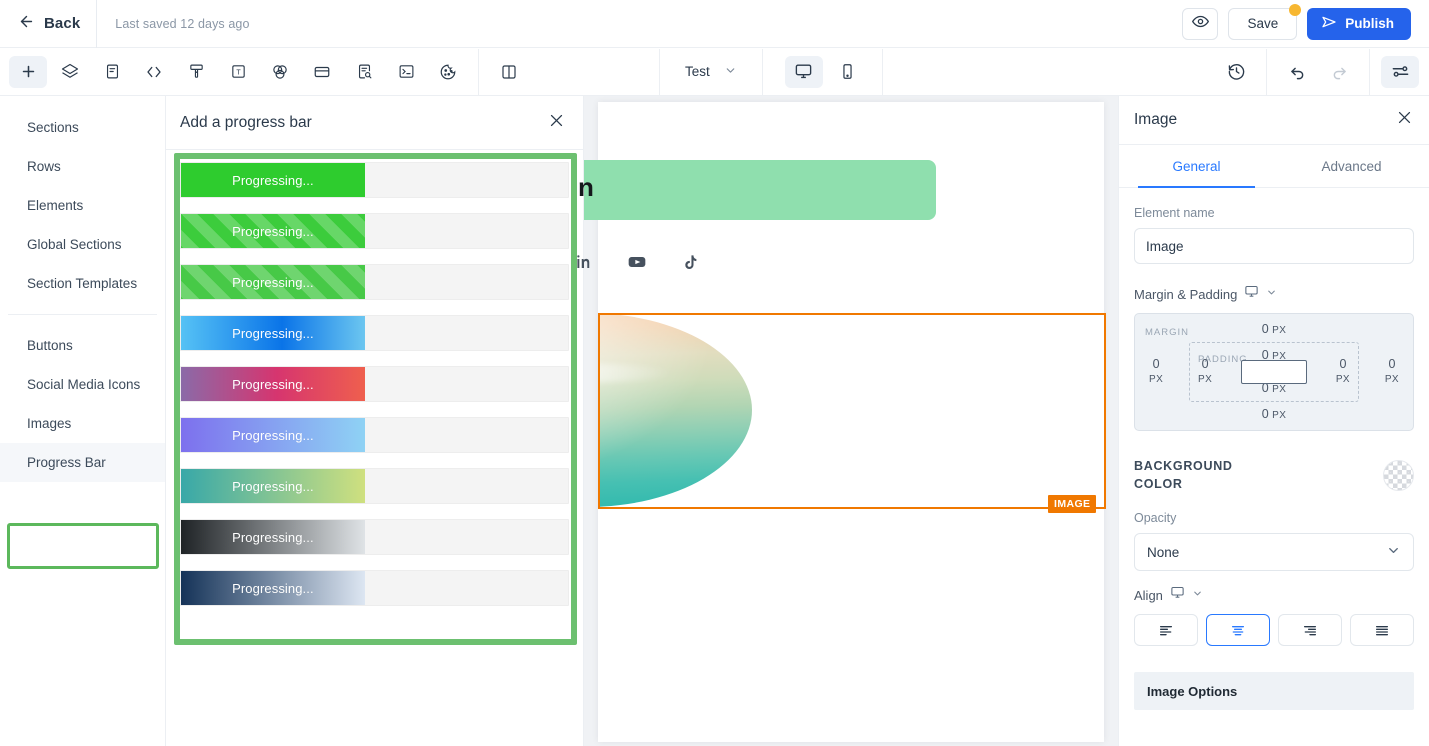  I want to click on background-color-swatch, so click(1398, 475).